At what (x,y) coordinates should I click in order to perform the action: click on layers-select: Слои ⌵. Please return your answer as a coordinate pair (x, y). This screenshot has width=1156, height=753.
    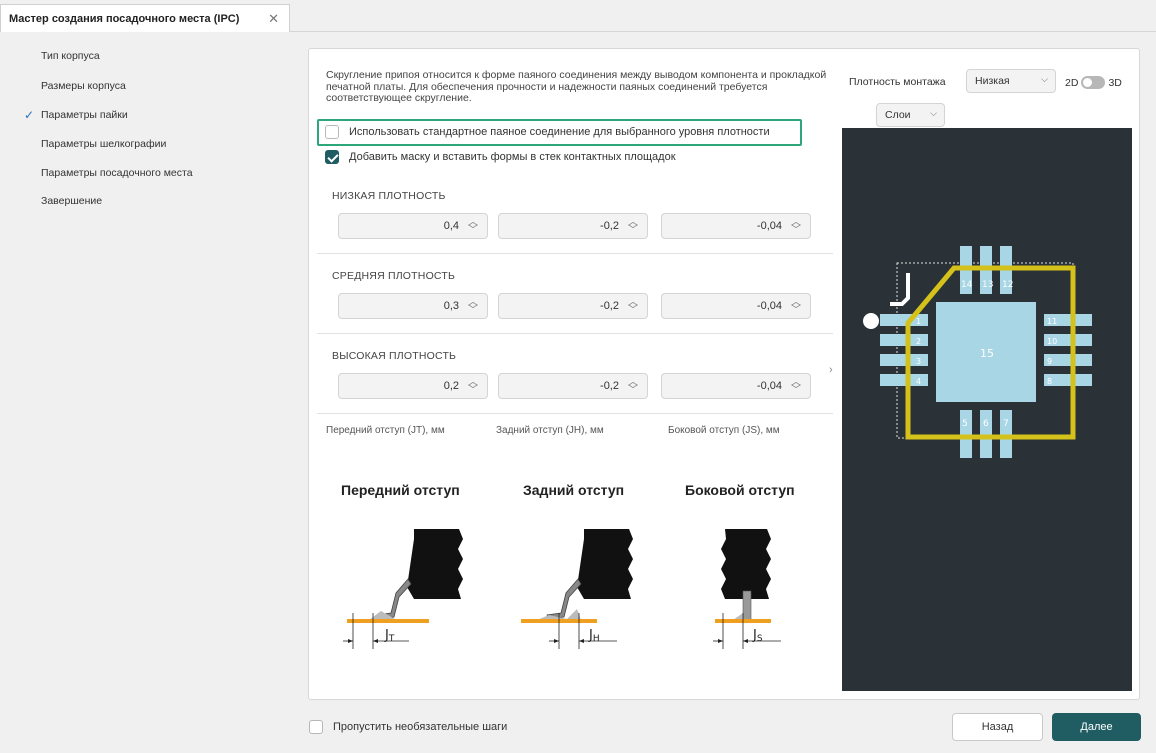
    Looking at the image, I should click on (910, 115).